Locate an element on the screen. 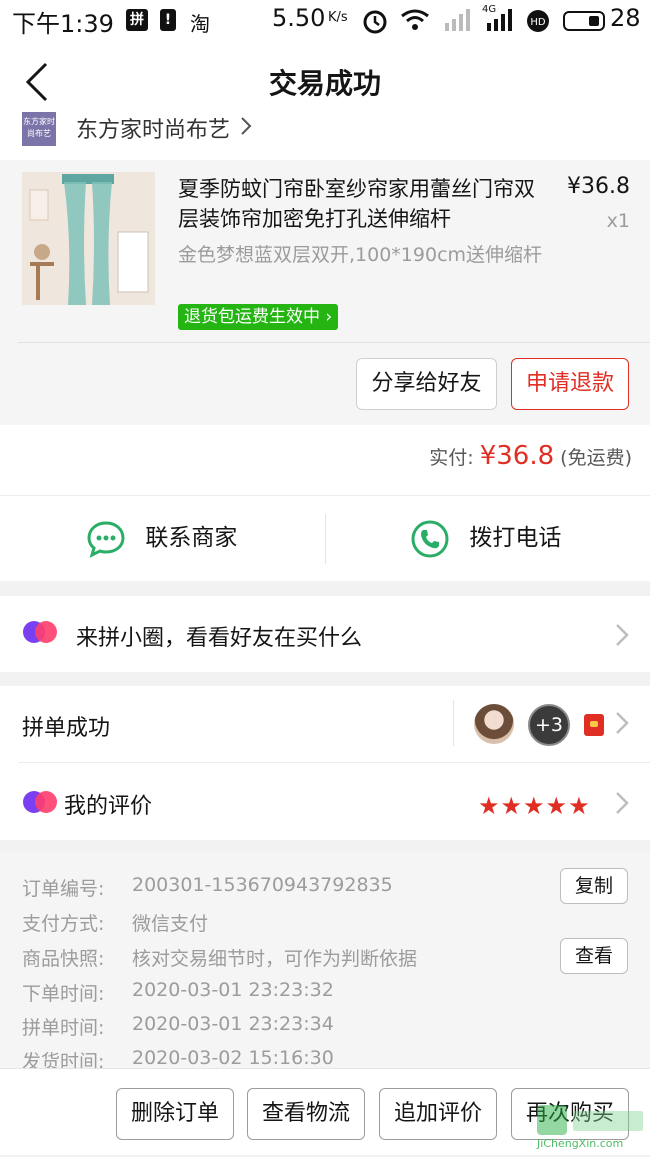 Image resolution: width=650 pixels, height=1157 pixels. group-time-value: 2020-03-01 23:23:34 is located at coordinates (233, 1024).